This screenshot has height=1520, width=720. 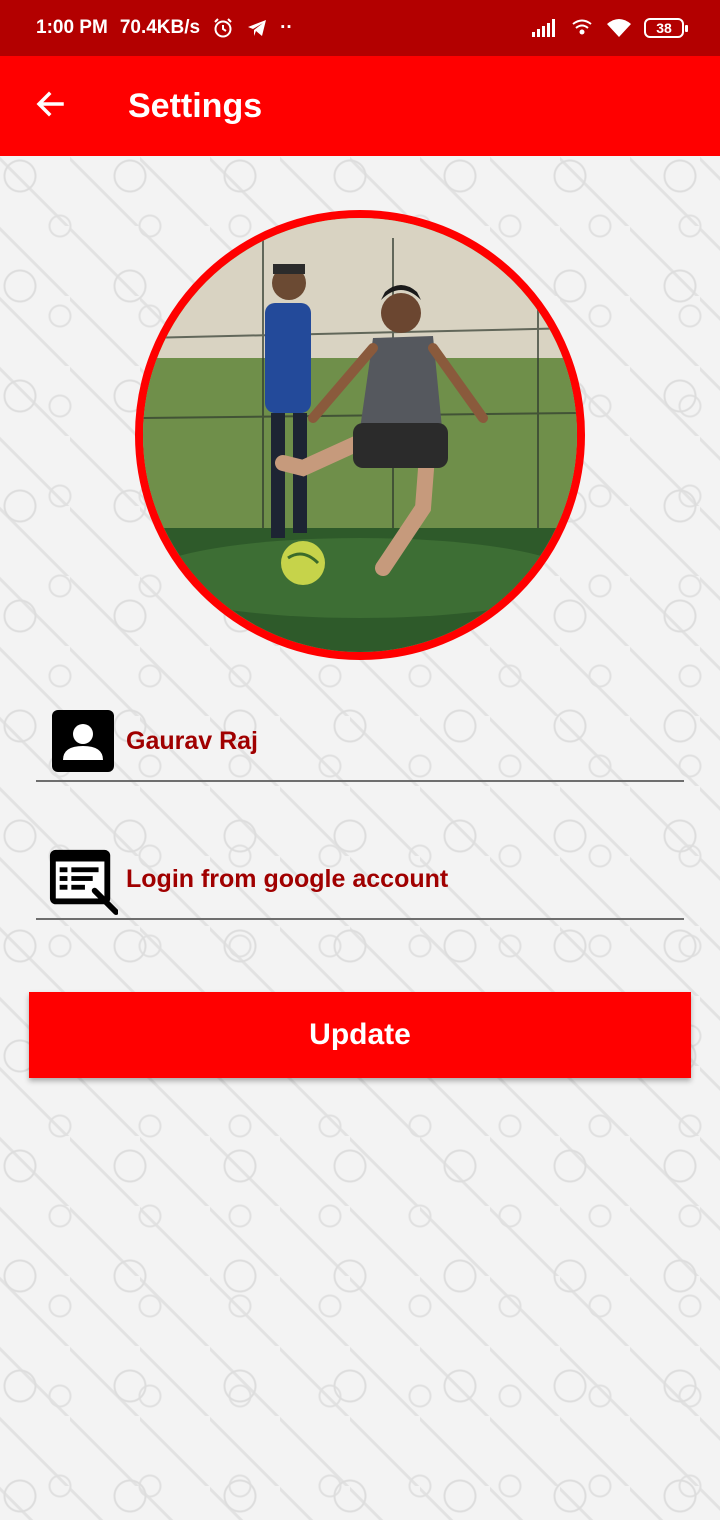 I want to click on name-field: Gaurav Raj, so click(x=360, y=742).